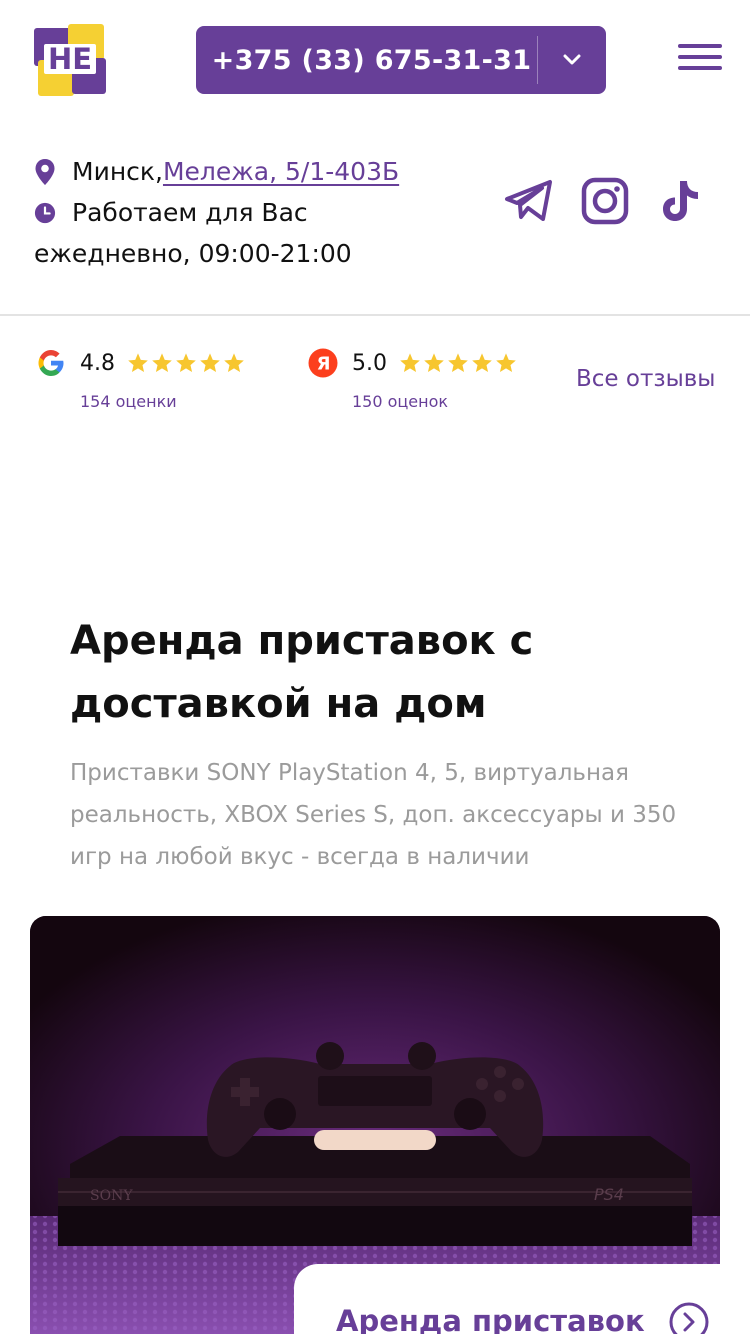 Image resolution: width=750 pixels, height=1334 pixels. I want to click on google-rating: 4.8 154 оценки, so click(140, 378).